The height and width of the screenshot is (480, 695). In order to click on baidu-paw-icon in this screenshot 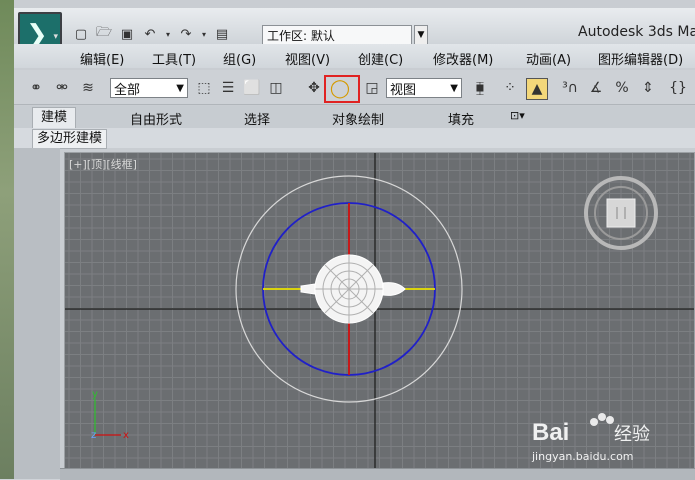, I will do `click(602, 419)`.